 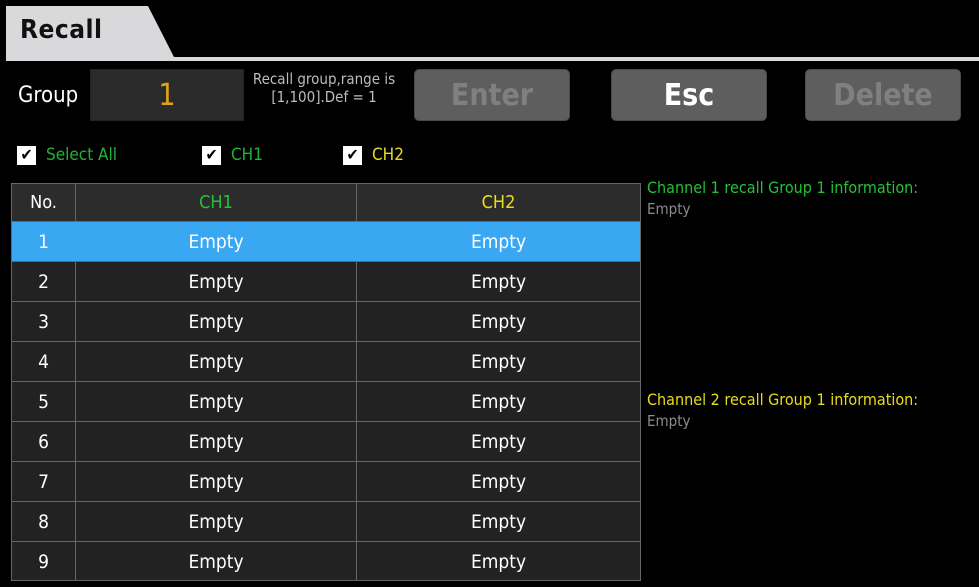 I want to click on ch2-info-title: Channel 2 recall Group 1 information:, so click(x=783, y=399).